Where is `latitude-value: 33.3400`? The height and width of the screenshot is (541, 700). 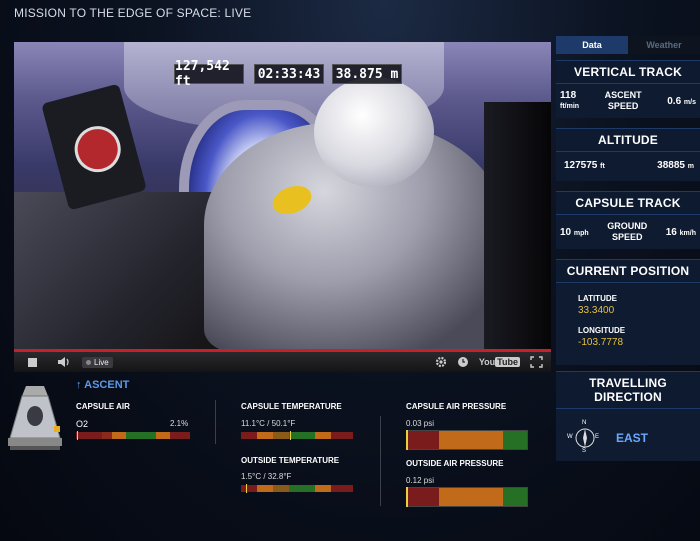
latitude-value: 33.3400 is located at coordinates (596, 310).